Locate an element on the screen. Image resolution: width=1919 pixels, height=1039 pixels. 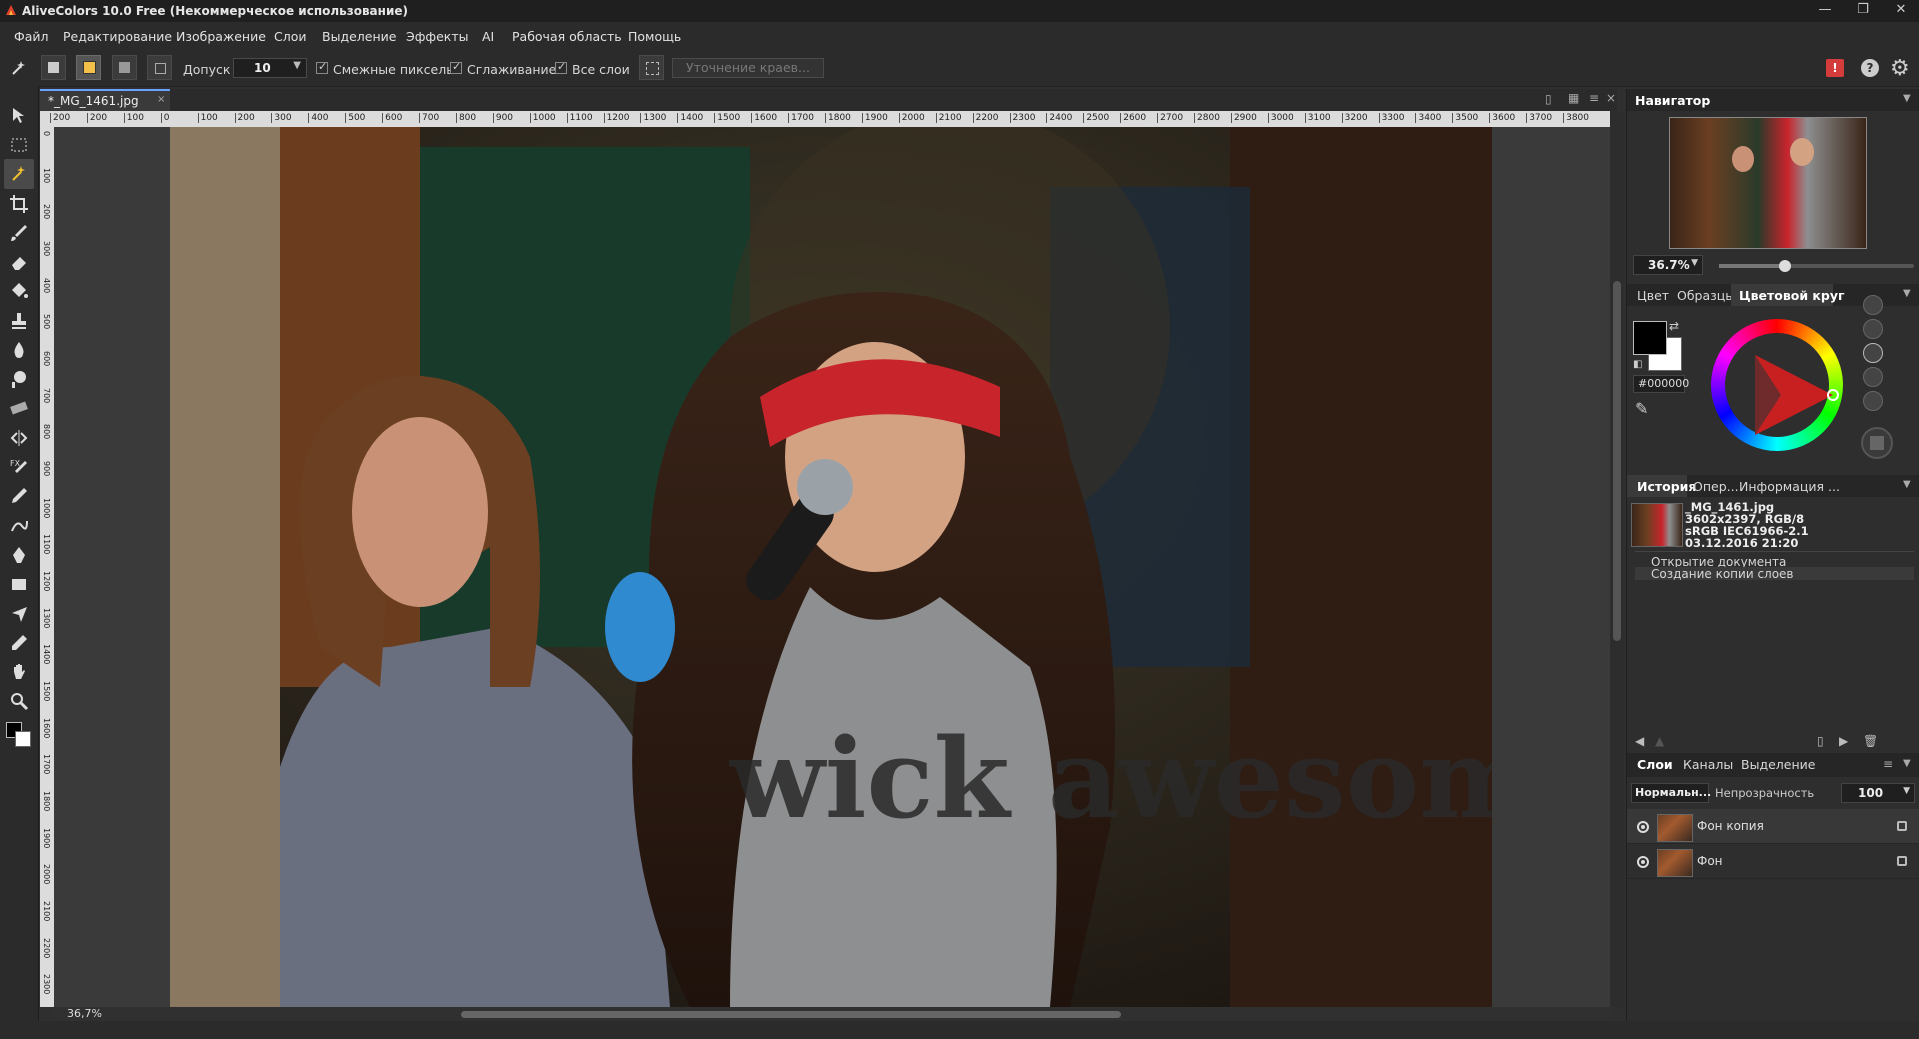
selection-subtract-button is located at coordinates (124, 67).